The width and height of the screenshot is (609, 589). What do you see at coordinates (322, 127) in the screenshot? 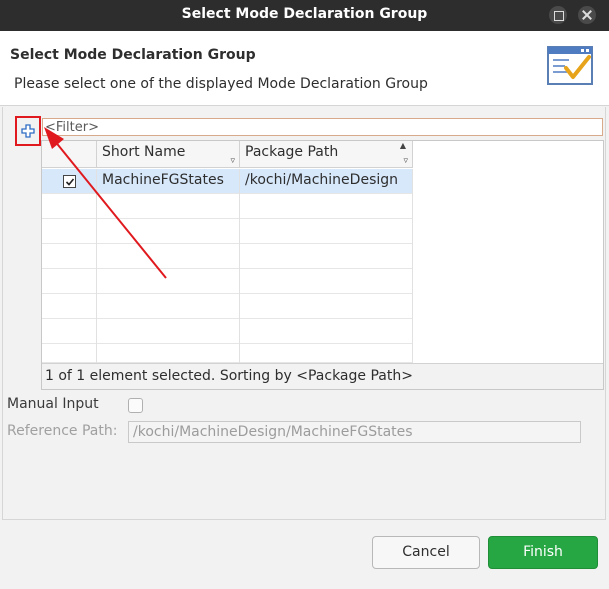
I see `filter-input` at bounding box center [322, 127].